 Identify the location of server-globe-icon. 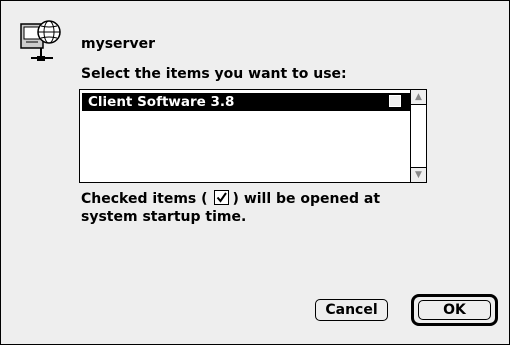
(41, 41).